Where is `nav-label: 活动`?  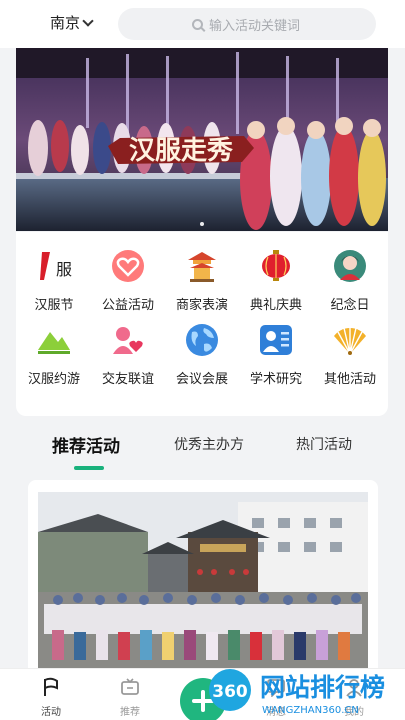 nav-label: 活动 is located at coordinates (51, 712).